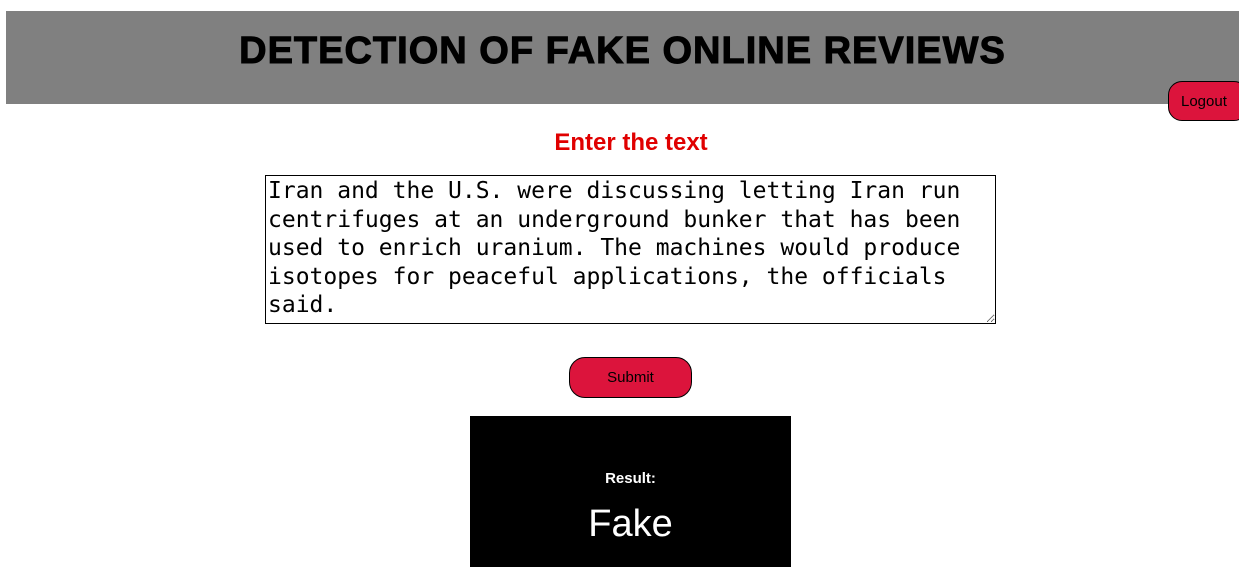 The height and width of the screenshot is (567, 1239). I want to click on submit-button: Submit, so click(630, 377).